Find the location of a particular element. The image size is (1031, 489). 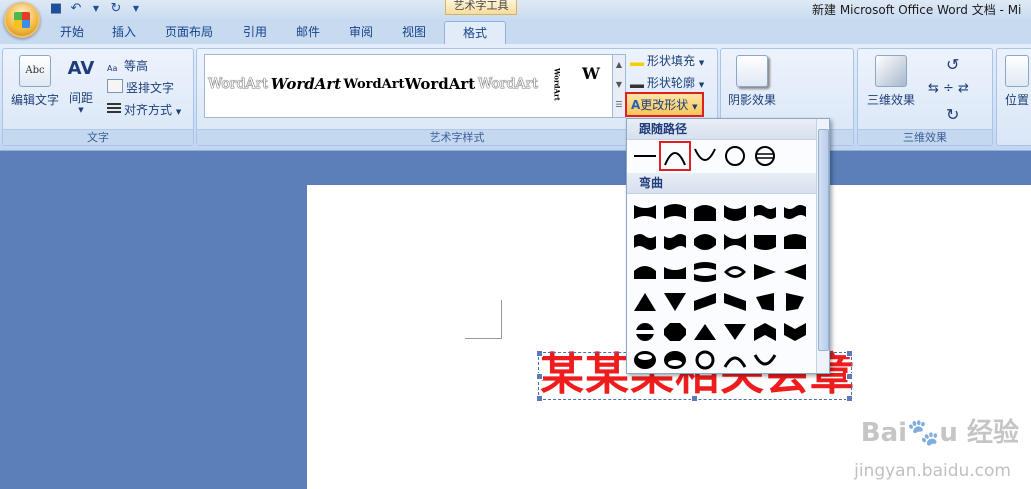

shape-button is located at coordinates (765, 156).